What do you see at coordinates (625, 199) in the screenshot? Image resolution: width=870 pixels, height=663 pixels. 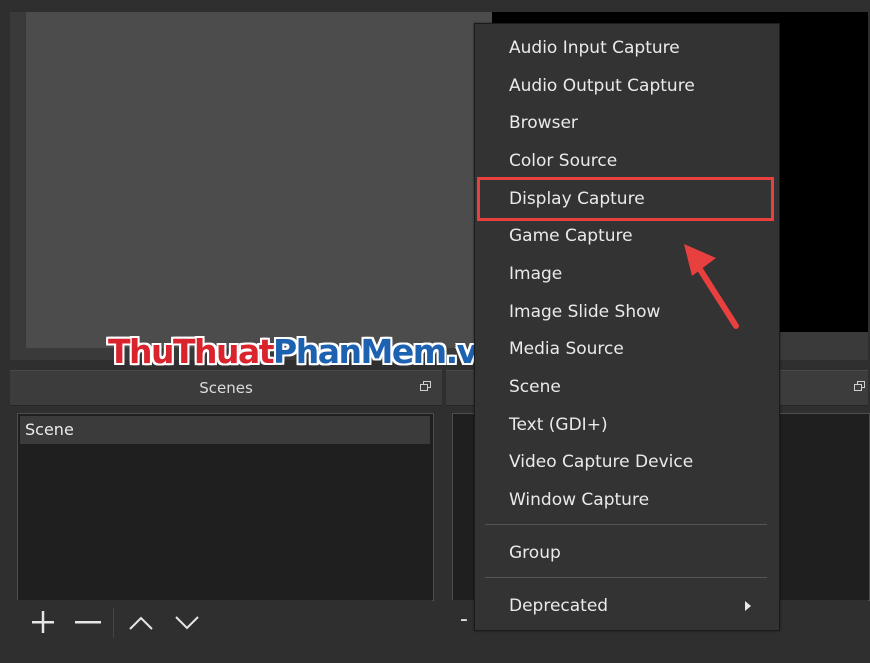 I see `highlight-box` at bounding box center [625, 199].